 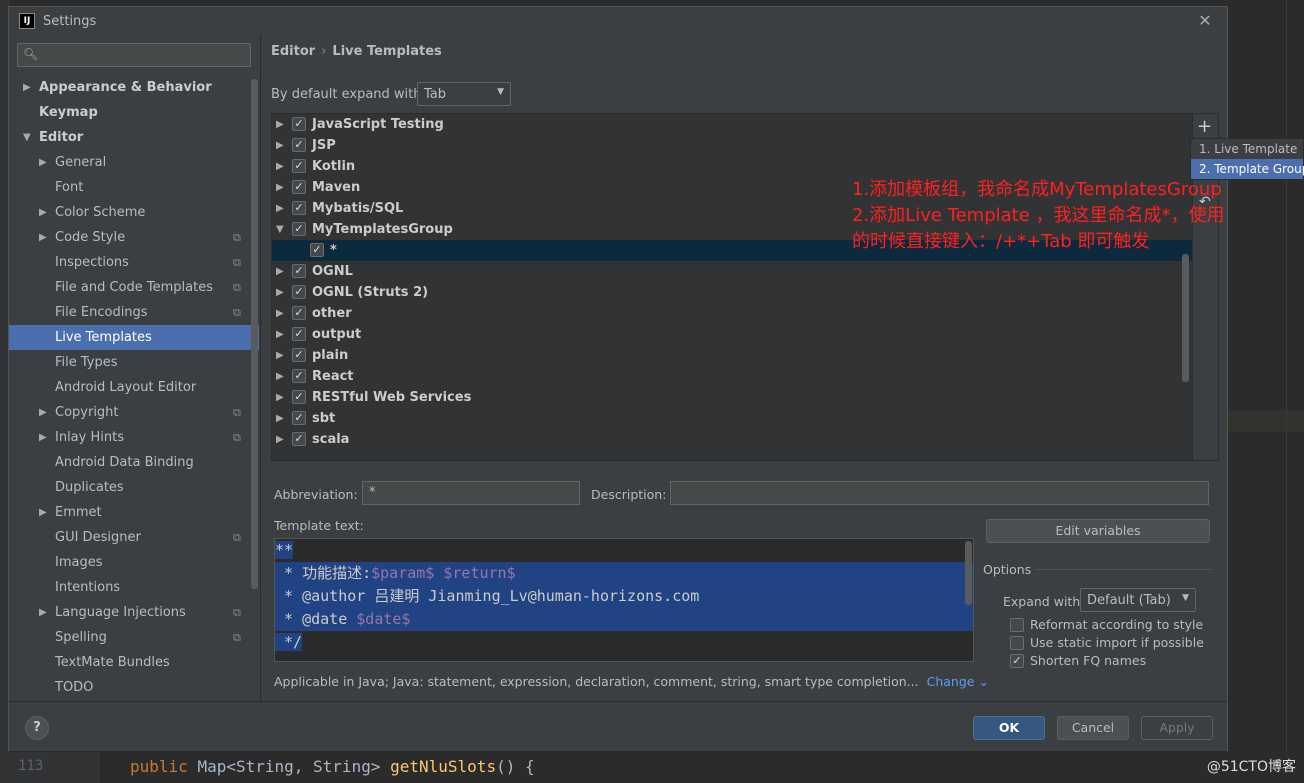 I want to click on sidebar-item-general: ▶ General, so click(x=134, y=162).